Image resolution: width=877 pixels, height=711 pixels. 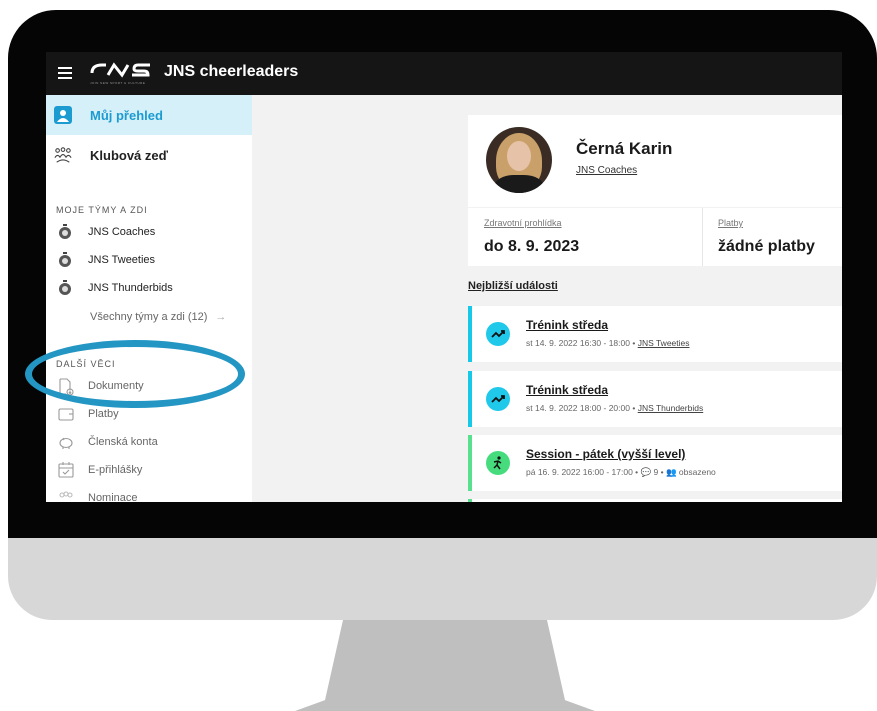 I want to click on app-title: JNS cheerleaders, so click(x=231, y=71).